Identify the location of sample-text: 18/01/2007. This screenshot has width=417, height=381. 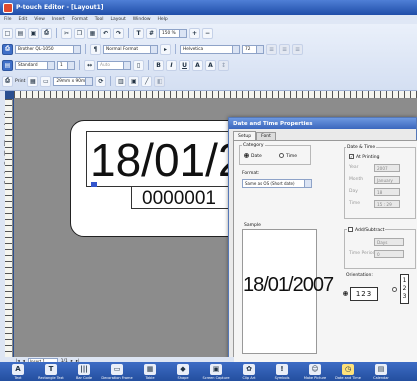
(288, 285).